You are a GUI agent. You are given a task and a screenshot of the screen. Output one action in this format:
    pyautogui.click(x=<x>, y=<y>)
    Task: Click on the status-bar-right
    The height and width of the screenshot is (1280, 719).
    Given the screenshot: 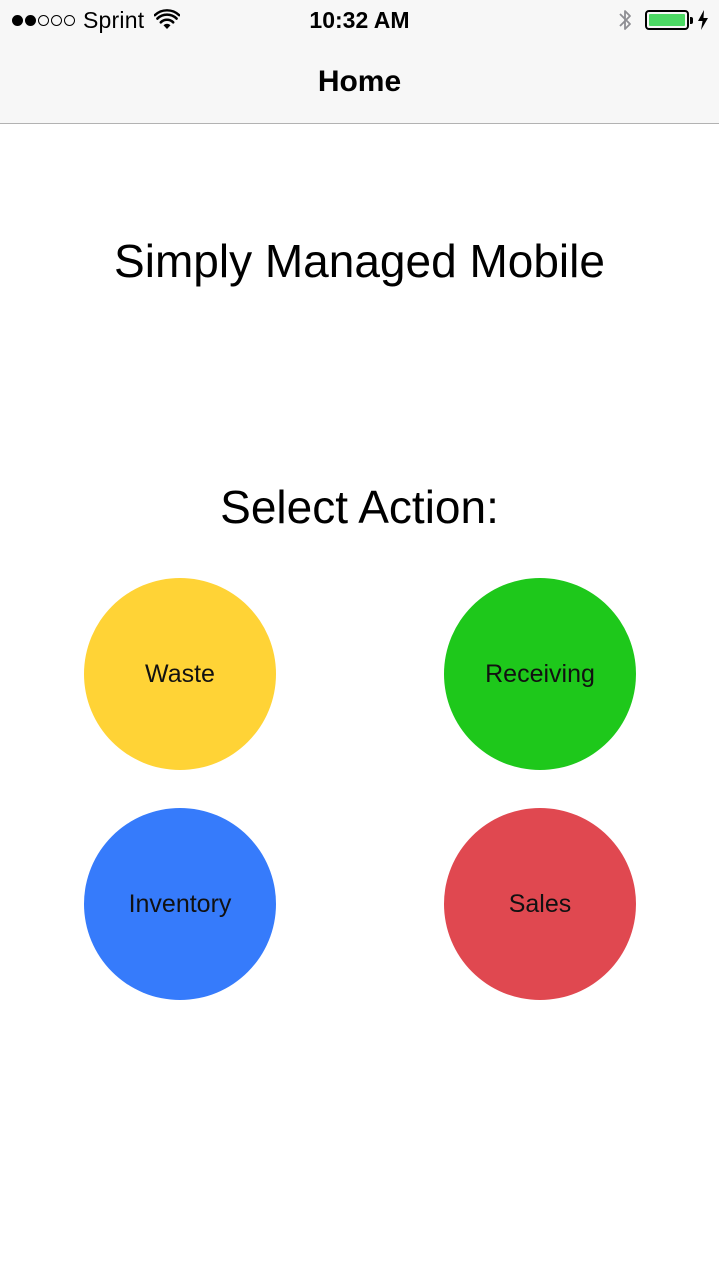 What is the action you would take?
    pyautogui.click(x=663, y=20)
    